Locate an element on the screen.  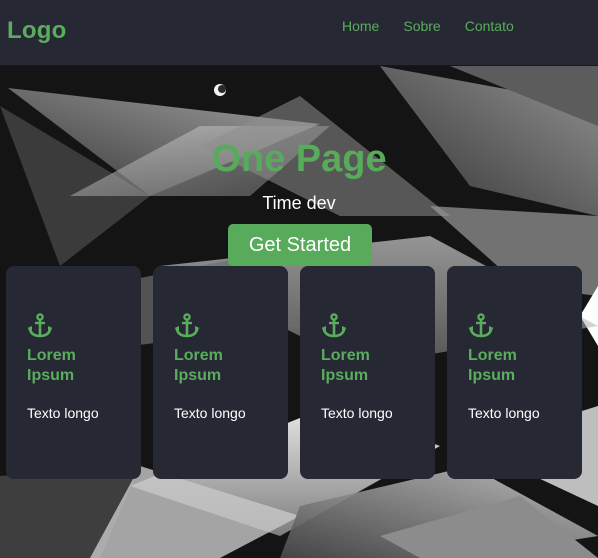
site-header: Logo Home Sobre Contato is located at coordinates (299, 33).